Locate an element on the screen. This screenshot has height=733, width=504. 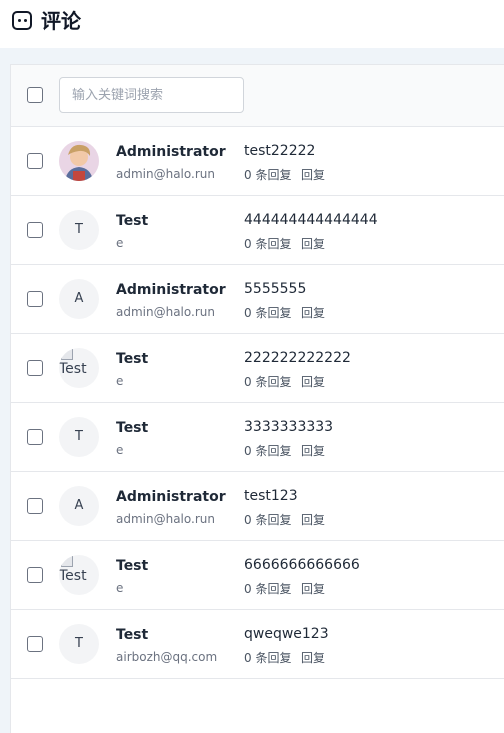
user-avatar-image is located at coordinates (79, 161).